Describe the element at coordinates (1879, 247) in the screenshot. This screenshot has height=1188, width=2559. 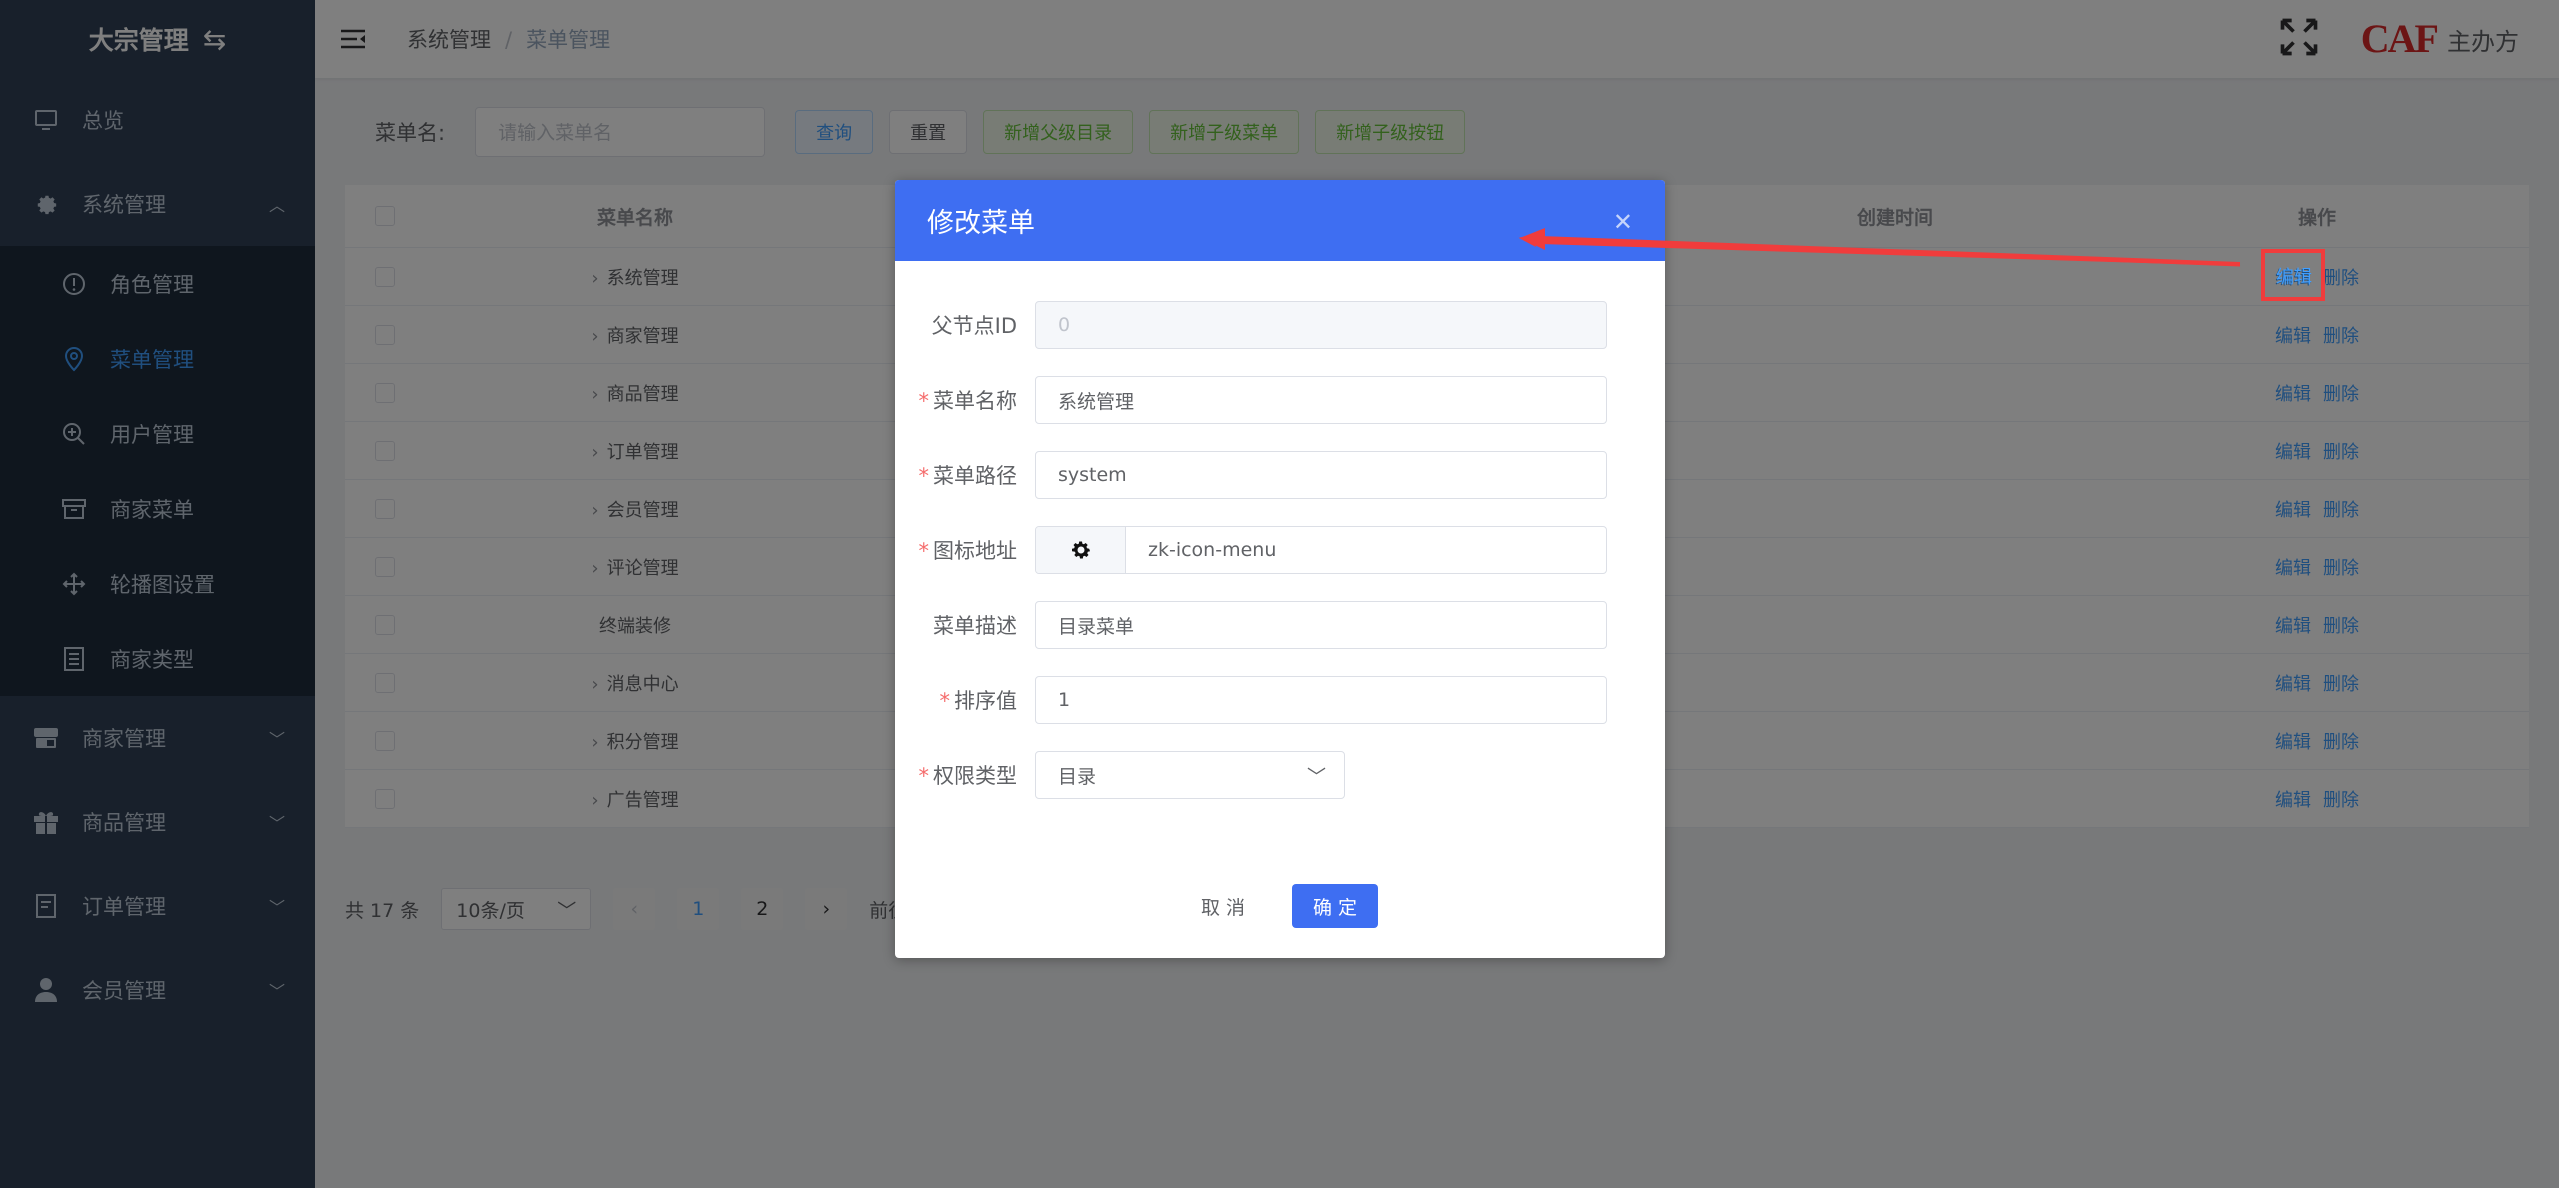
I see `annotation-arrow` at that location.